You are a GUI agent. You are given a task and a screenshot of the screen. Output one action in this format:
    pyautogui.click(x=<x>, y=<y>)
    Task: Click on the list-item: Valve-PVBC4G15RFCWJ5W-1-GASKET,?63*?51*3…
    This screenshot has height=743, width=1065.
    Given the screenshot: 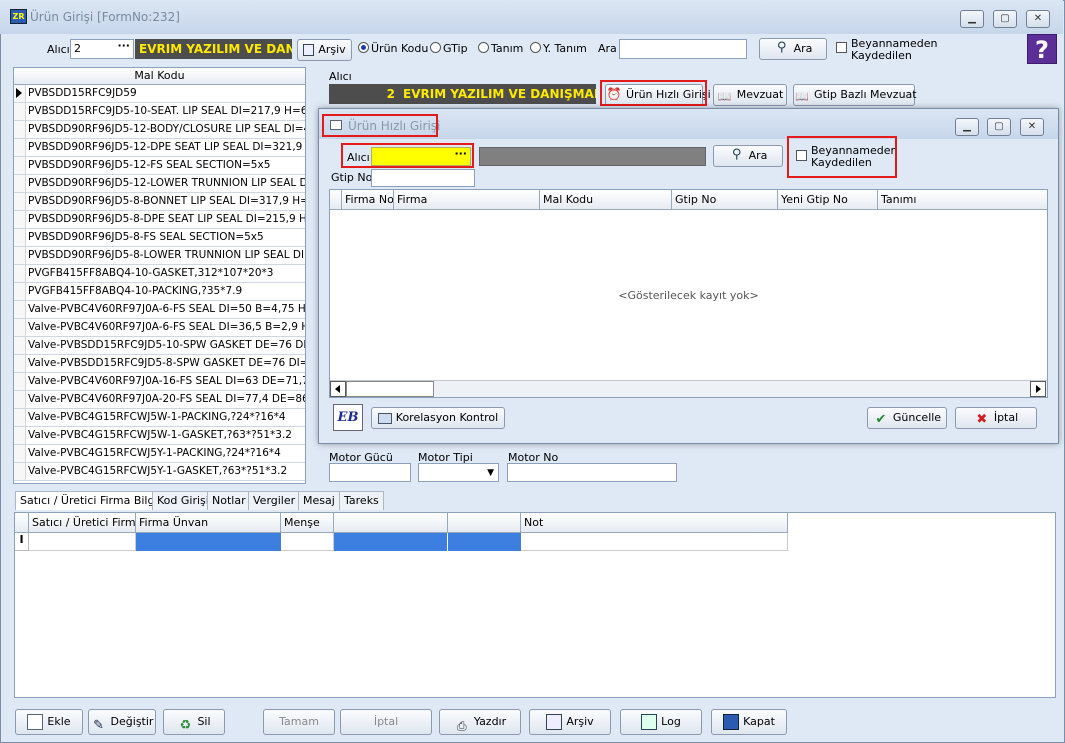 What is the action you would take?
    pyautogui.click(x=159, y=436)
    